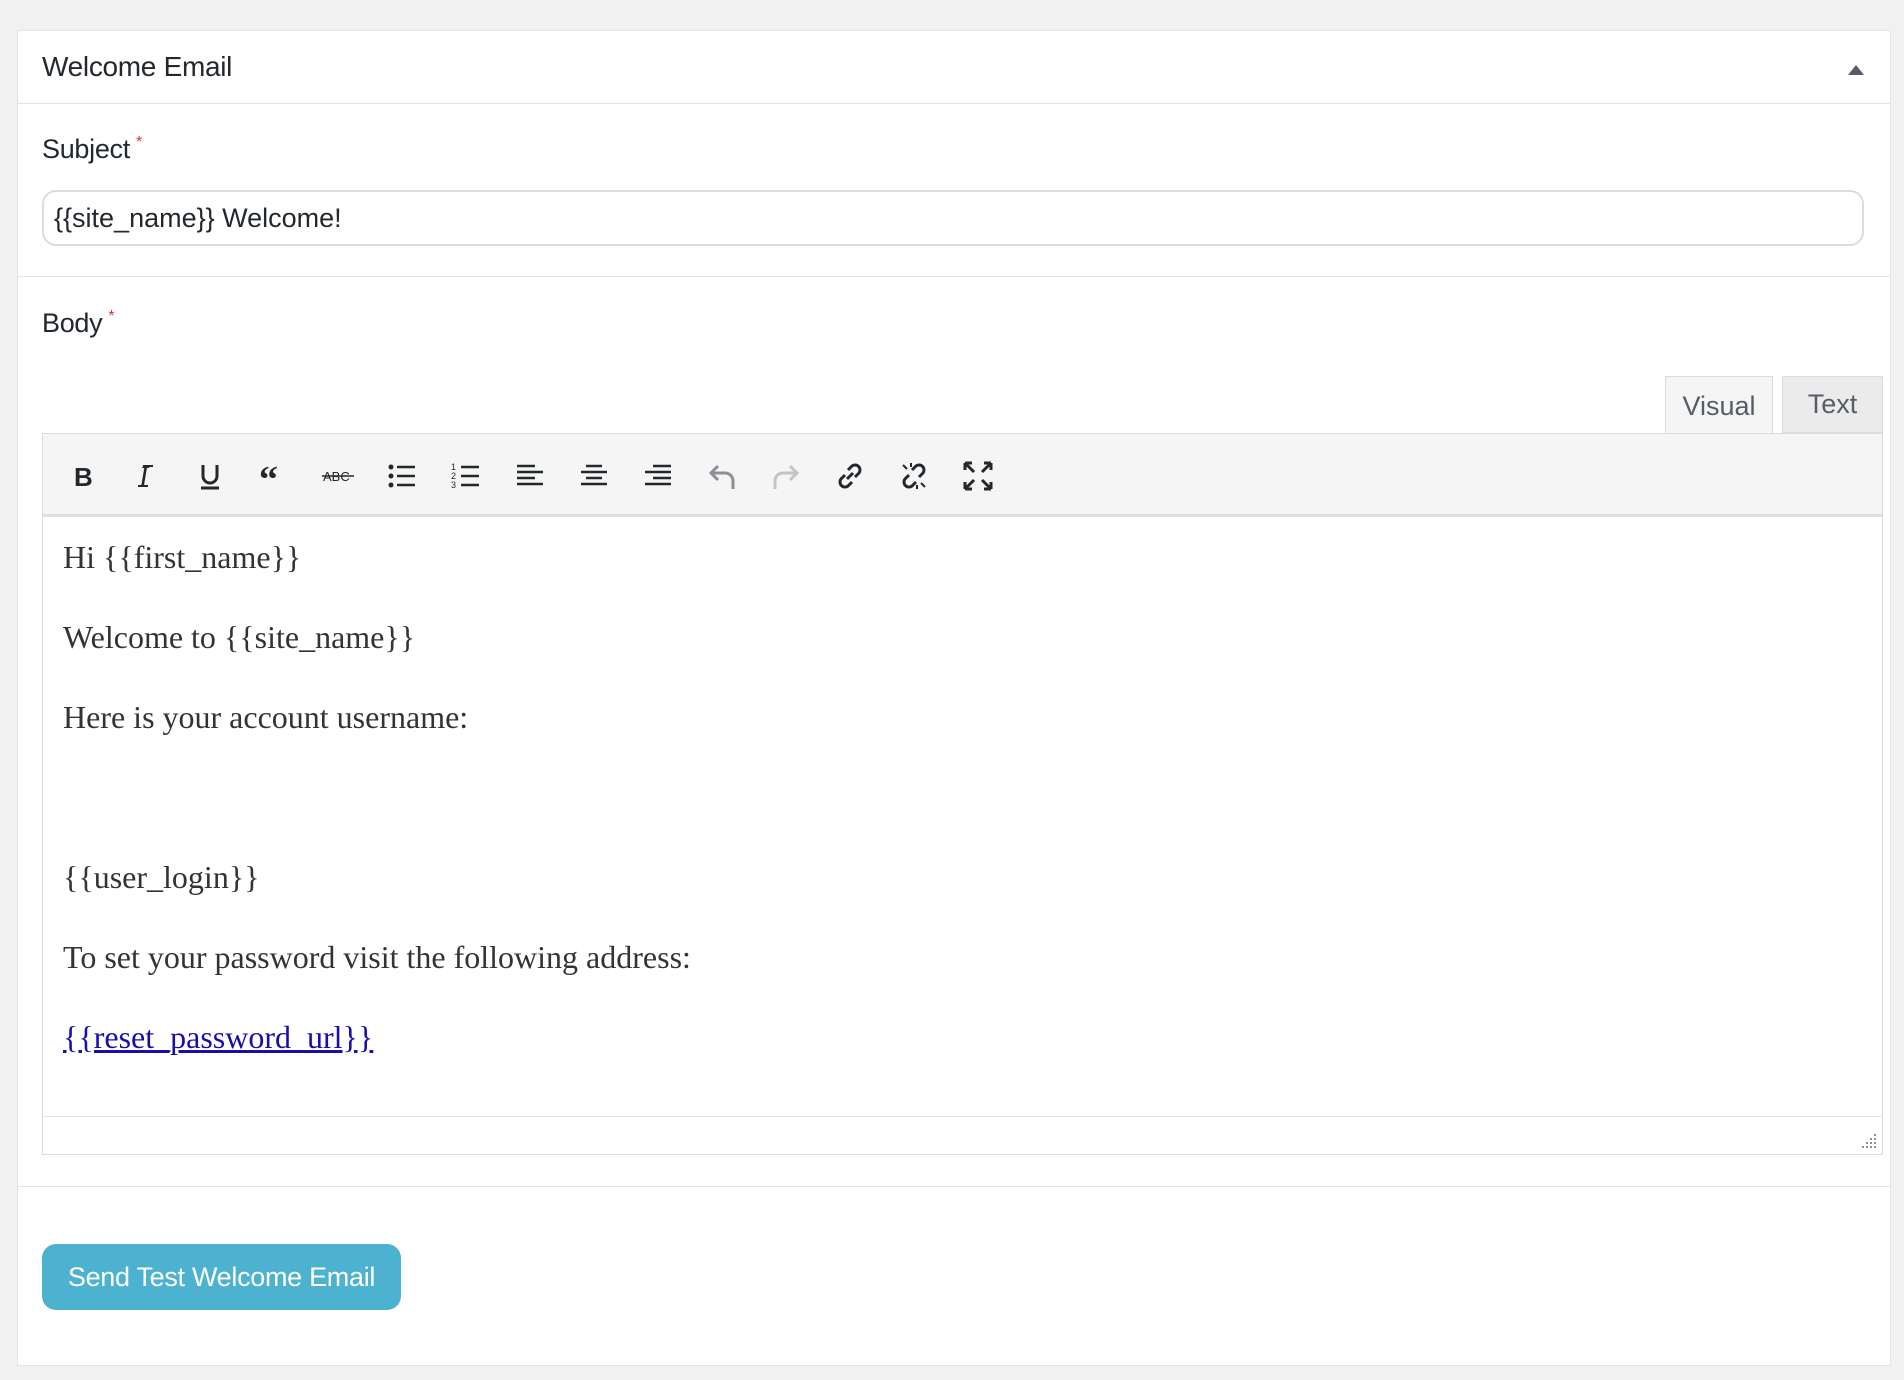 The image size is (1904, 1380). I want to click on bulleted-list-icon, so click(402, 476).